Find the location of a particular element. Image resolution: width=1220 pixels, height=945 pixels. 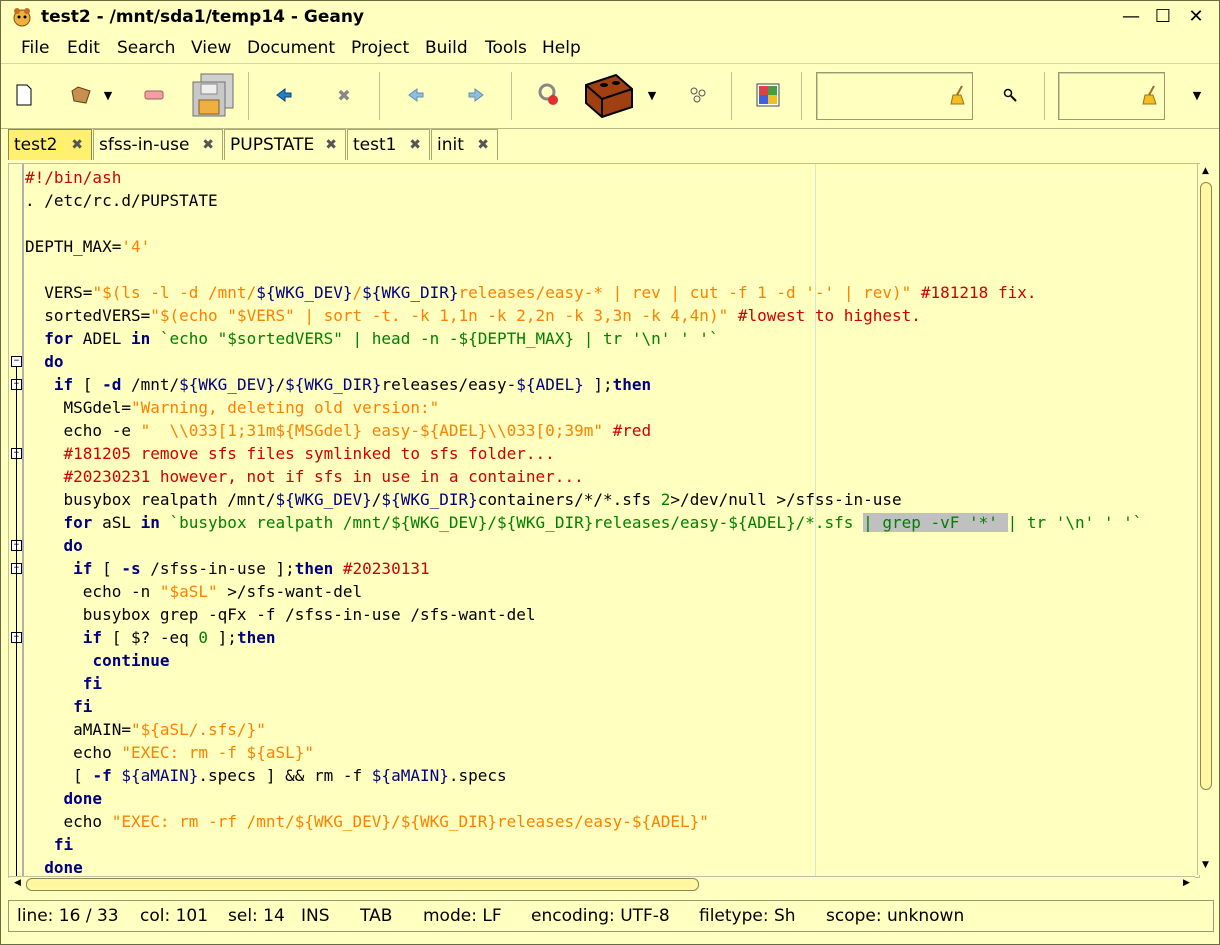

status-tab: TAB is located at coordinates (376, 916).